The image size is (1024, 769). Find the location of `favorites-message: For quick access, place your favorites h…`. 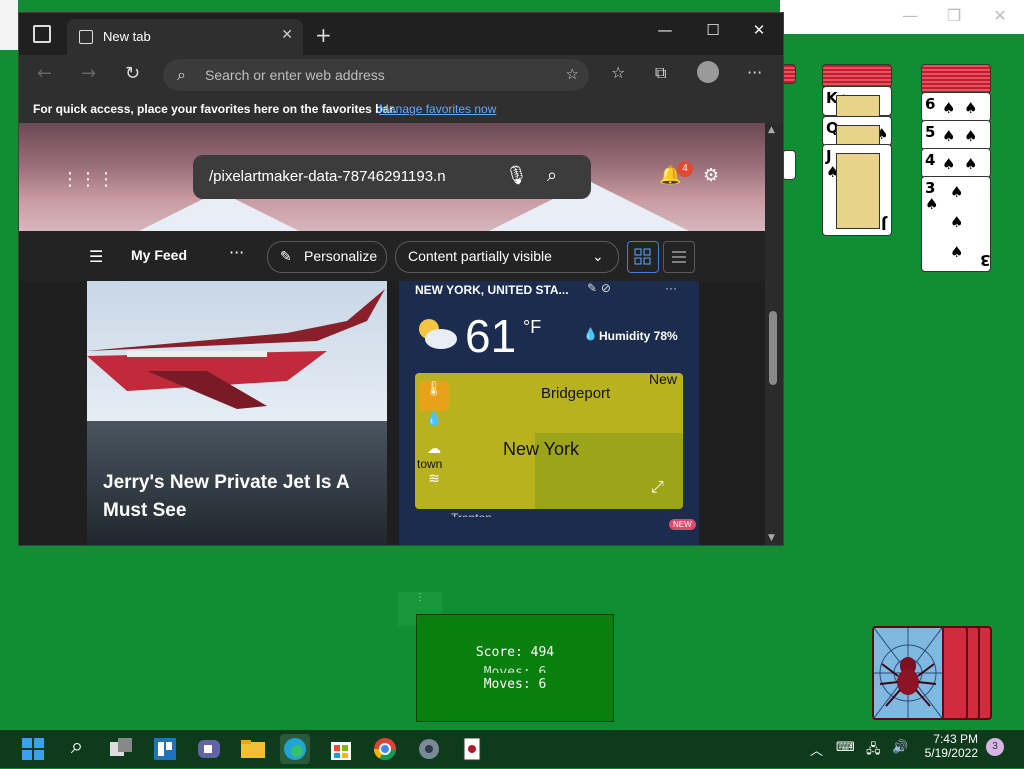

favorites-message: For quick access, place your favorites h… is located at coordinates (215, 109).